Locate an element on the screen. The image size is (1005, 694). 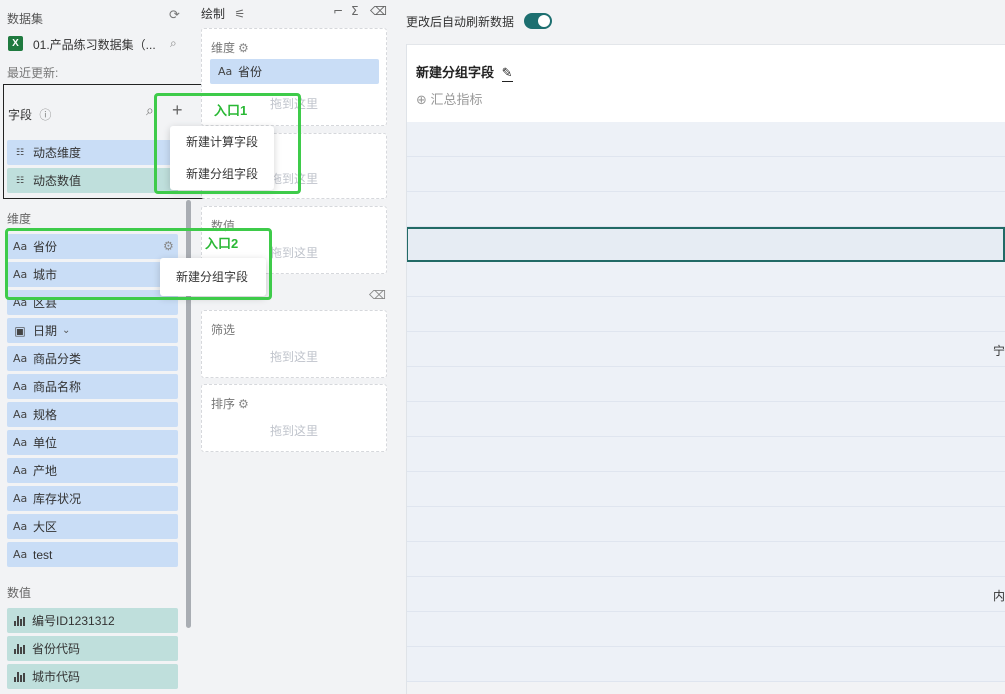
field-label: 大区 is located at coordinates (45, 527).